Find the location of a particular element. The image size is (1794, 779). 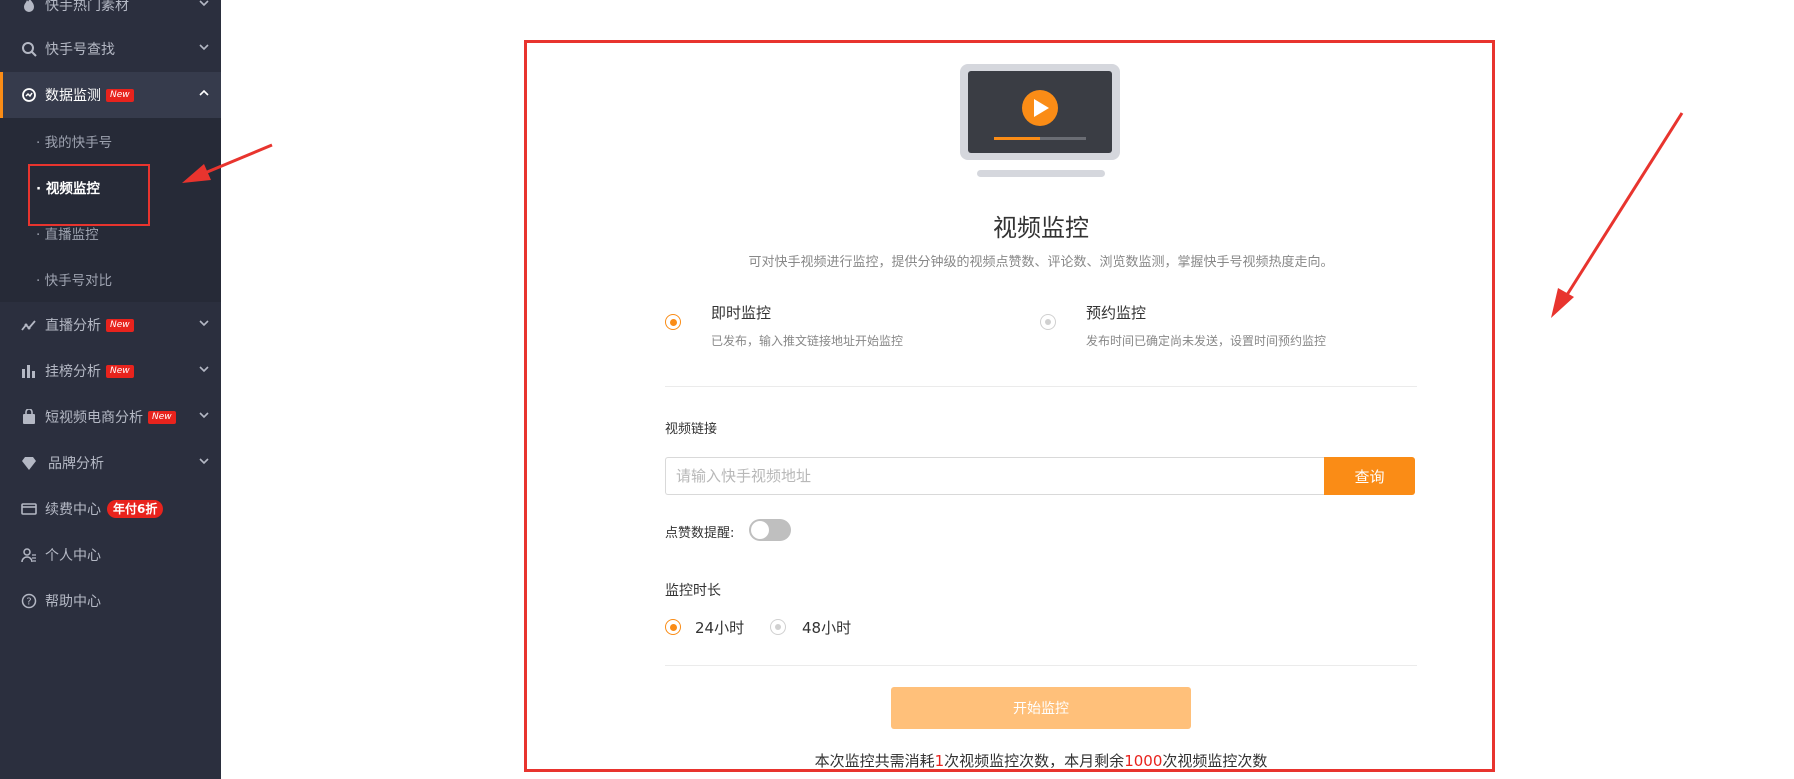

toggle-knob is located at coordinates (760, 530).